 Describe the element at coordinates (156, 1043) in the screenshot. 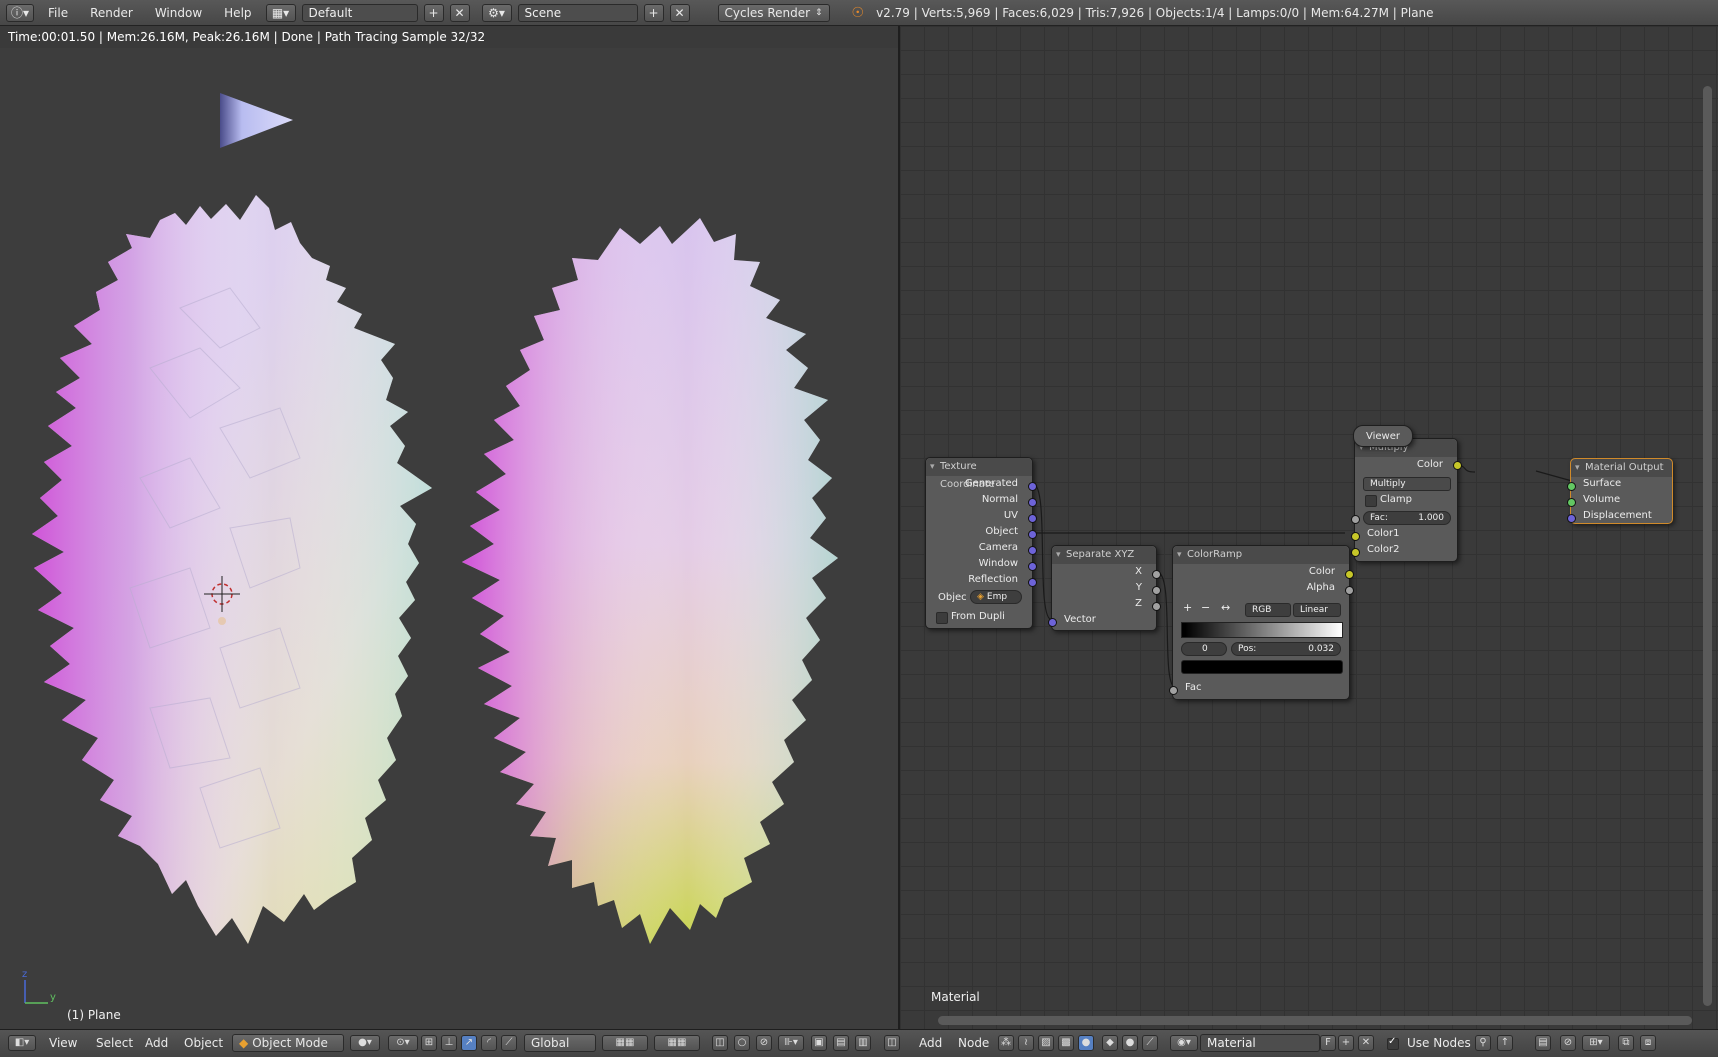

I see `menu-add: Add` at that location.